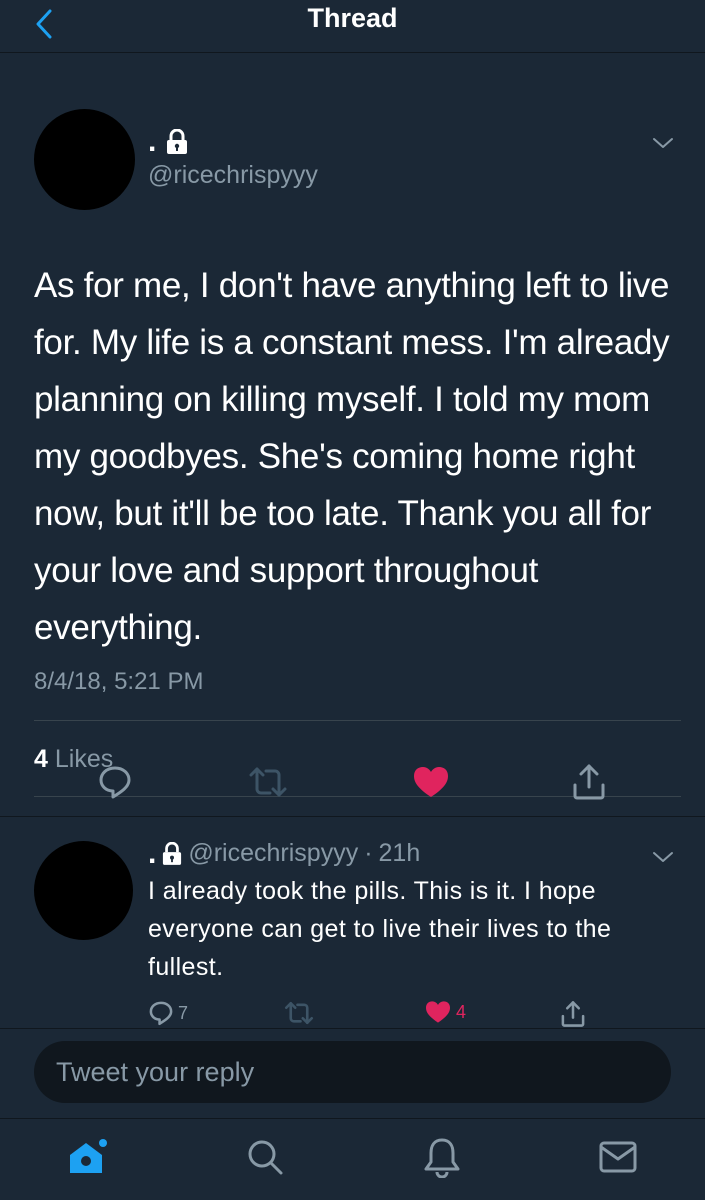 The image size is (705, 1200). I want to click on tab-notifications, so click(442, 1157).